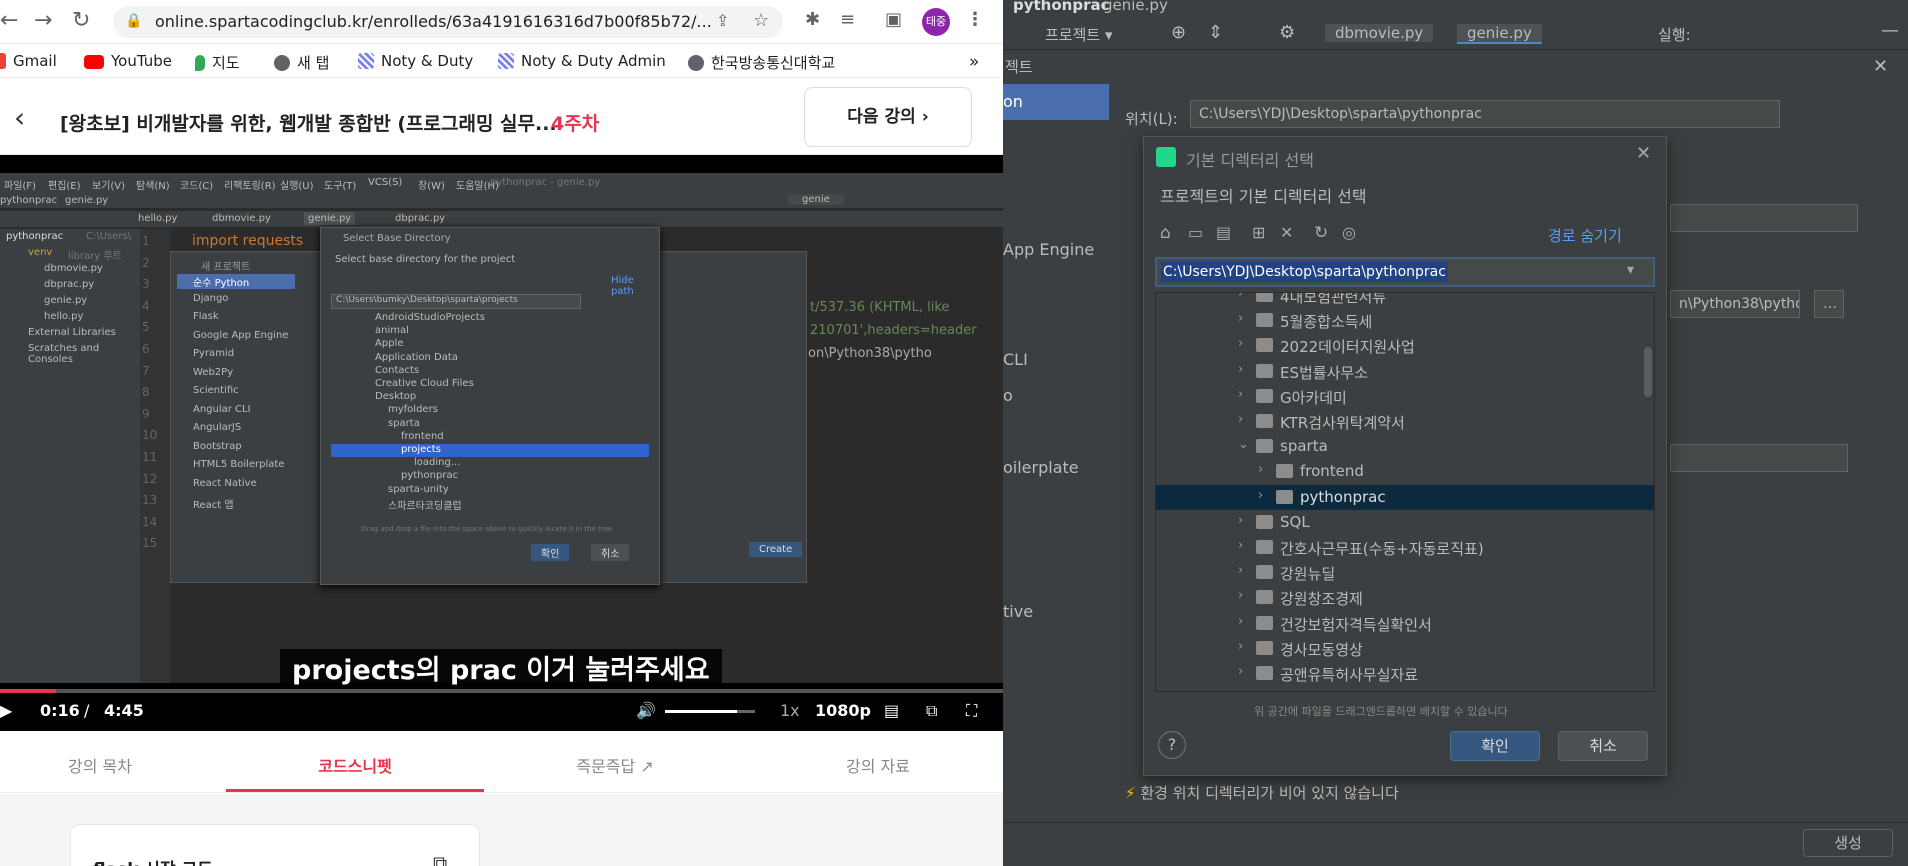 The image size is (1908, 866). Describe the element at coordinates (1405, 497) in the screenshot. I see `tree-row: › pythonprac` at that location.